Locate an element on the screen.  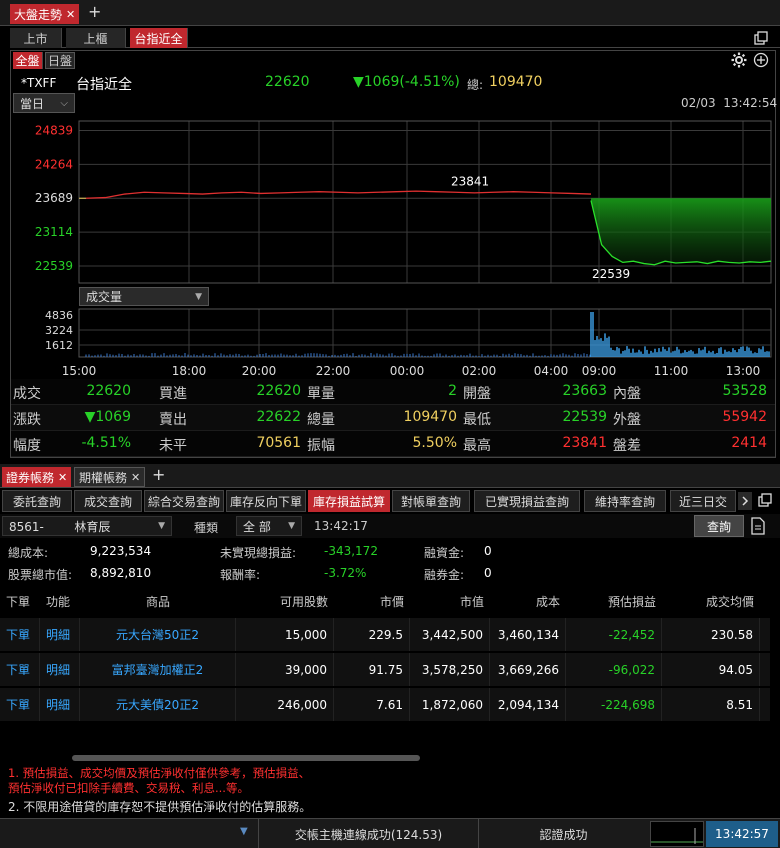
column-header: 市價 is located at coordinates (372, 601).